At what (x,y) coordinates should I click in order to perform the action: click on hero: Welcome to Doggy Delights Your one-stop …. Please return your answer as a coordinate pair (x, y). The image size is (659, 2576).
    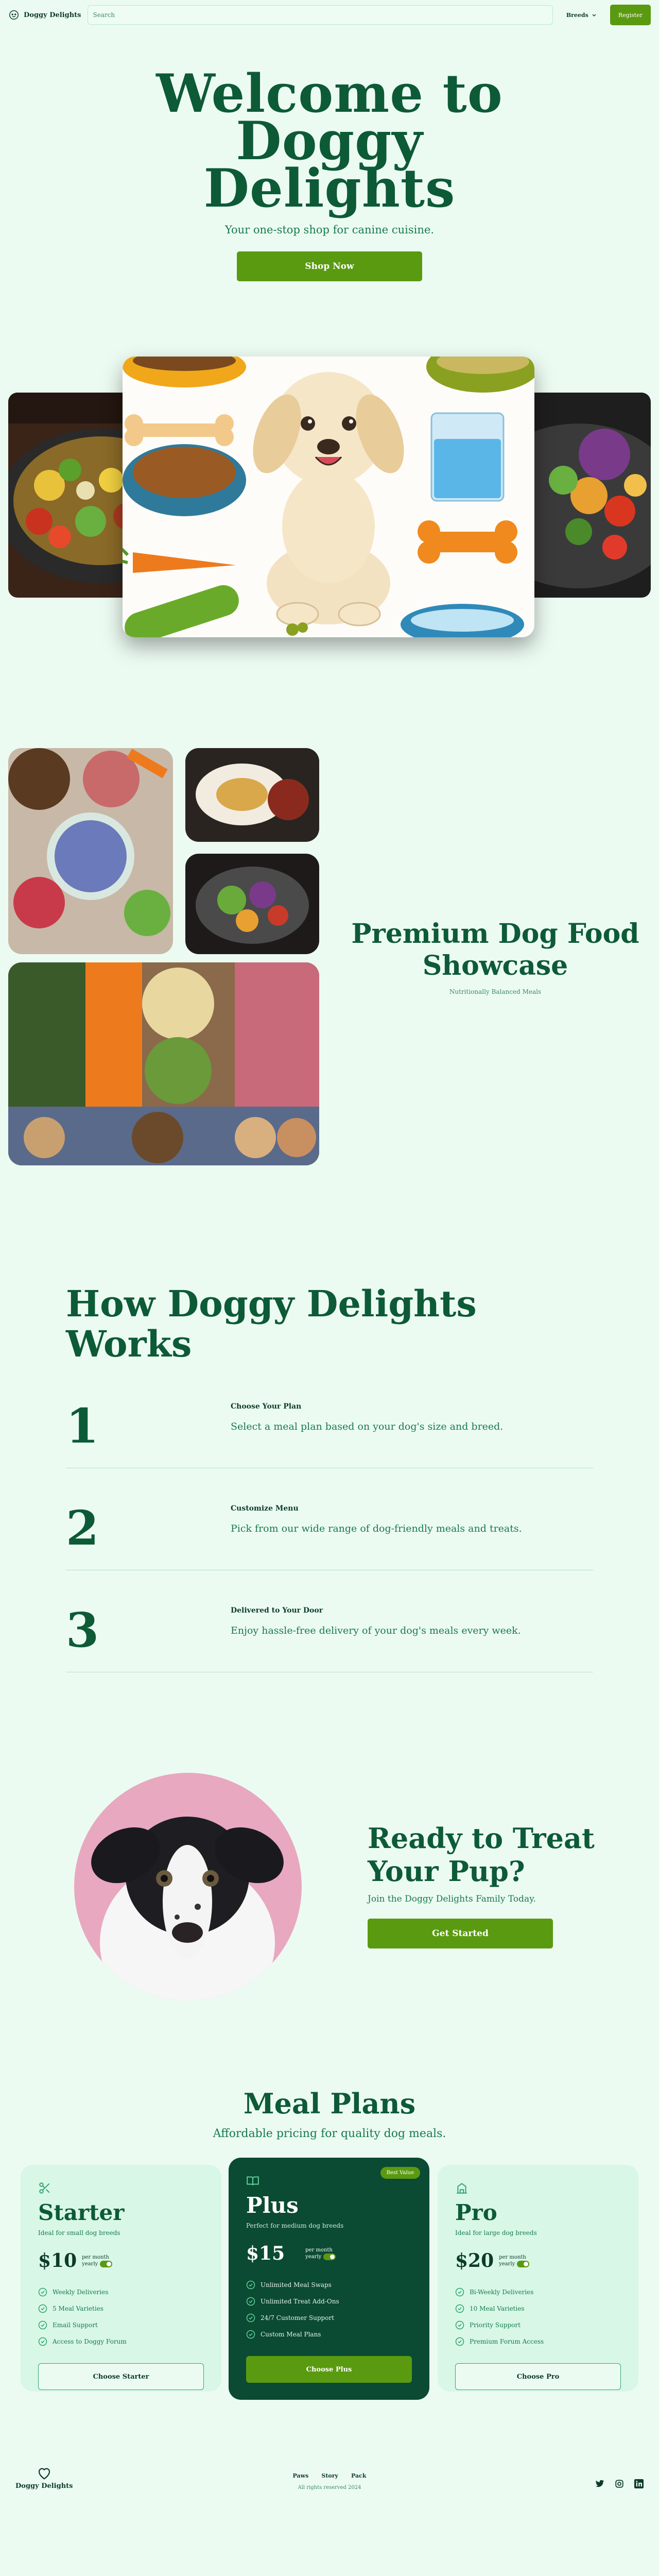
    Looking at the image, I should click on (329, 155).